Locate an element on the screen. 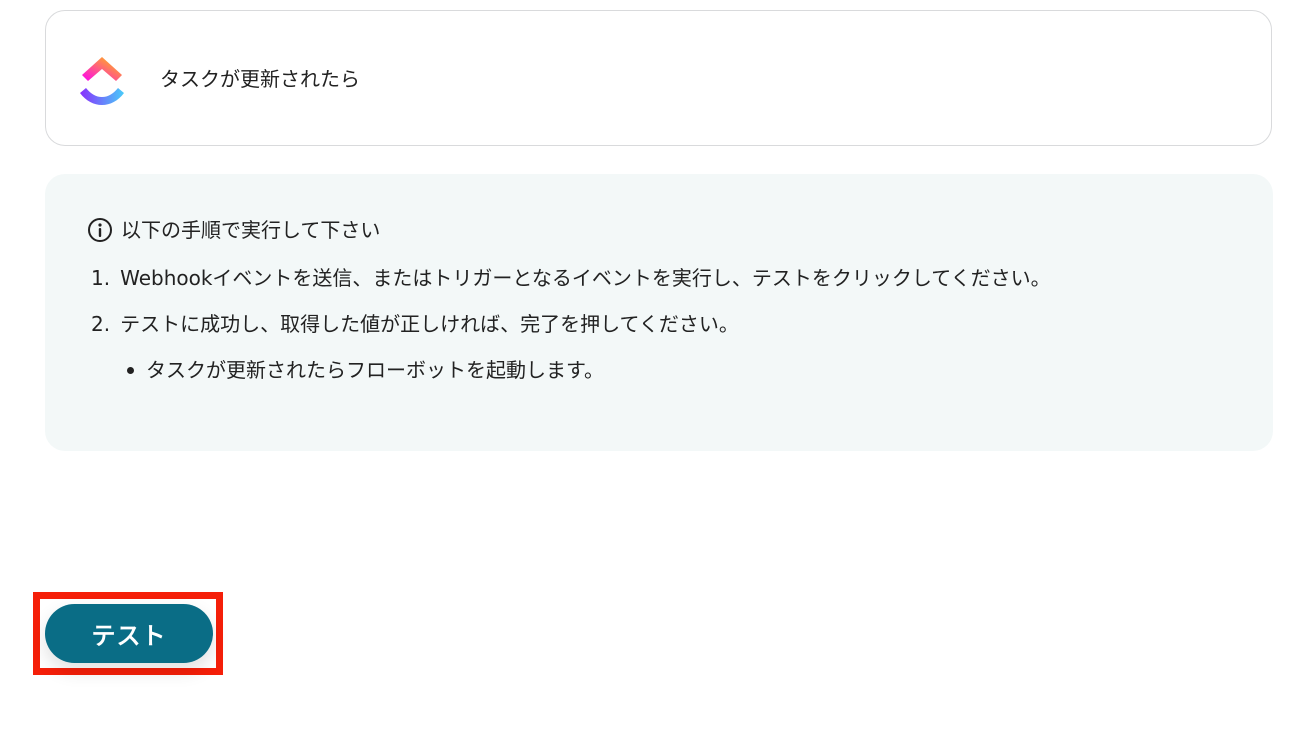 This screenshot has height=740, width=1304. step-text: テストに成功し、取得した値が正しければ、完了を押してください。 is located at coordinates (429, 324).